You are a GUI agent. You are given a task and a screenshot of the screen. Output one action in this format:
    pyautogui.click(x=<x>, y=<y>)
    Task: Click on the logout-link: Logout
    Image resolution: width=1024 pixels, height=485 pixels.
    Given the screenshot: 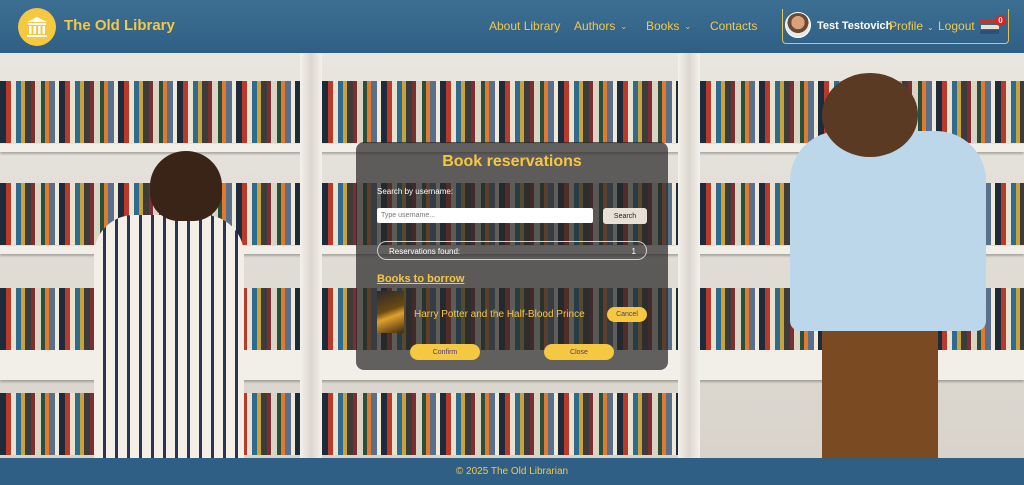 What is the action you would take?
    pyautogui.click(x=956, y=26)
    